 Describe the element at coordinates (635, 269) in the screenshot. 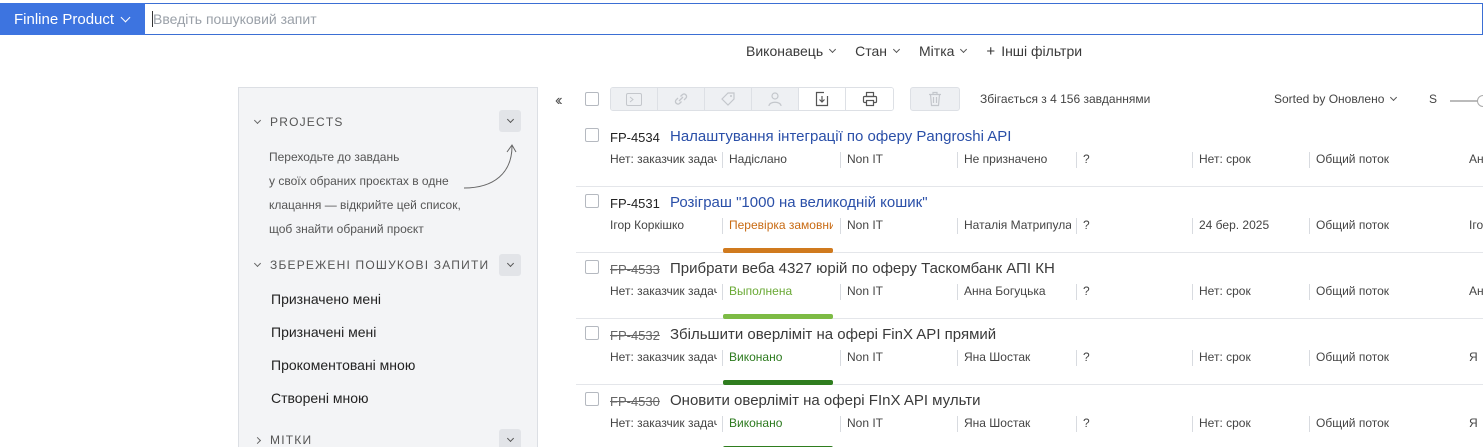

I see `task-key: FP-4533` at that location.